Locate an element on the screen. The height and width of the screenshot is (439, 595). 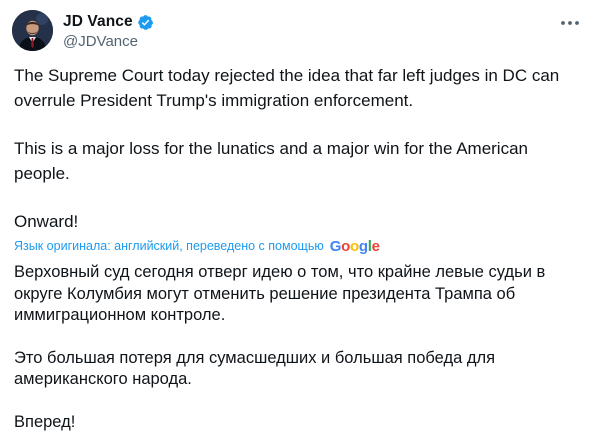
more-horizontal-icon is located at coordinates (570, 23).